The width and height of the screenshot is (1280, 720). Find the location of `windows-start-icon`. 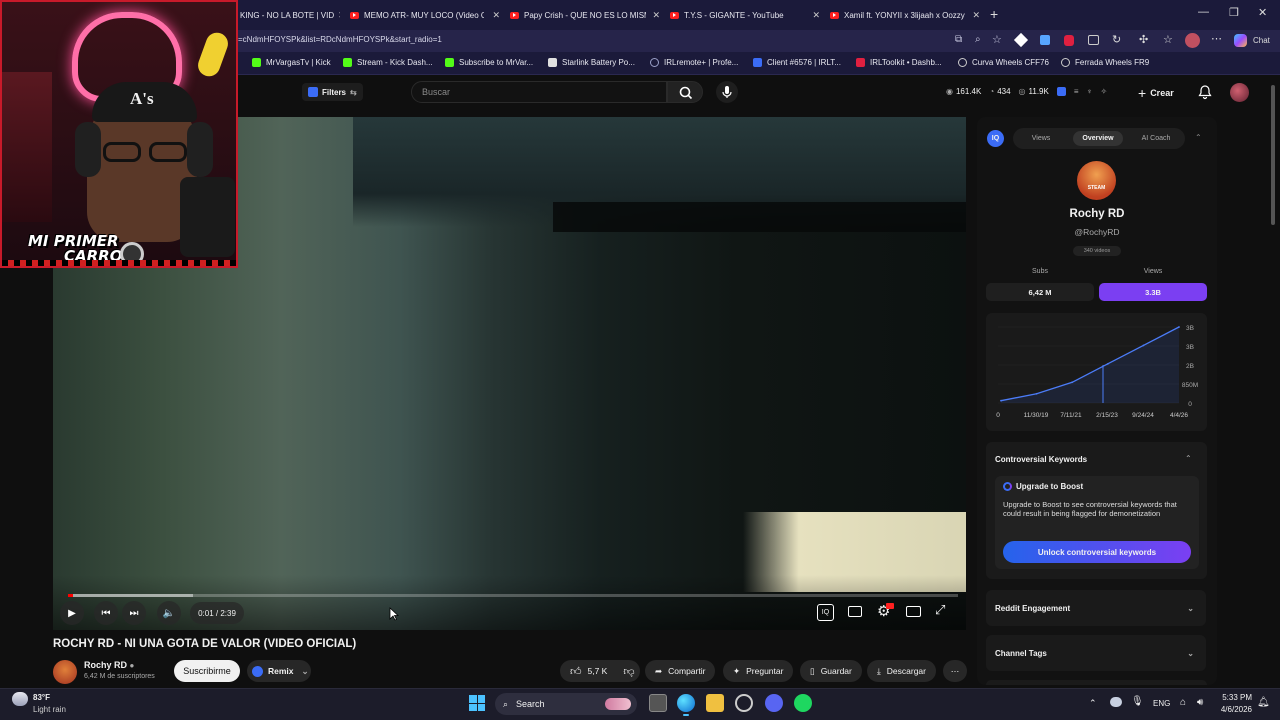

windows-start-icon is located at coordinates (477, 703).